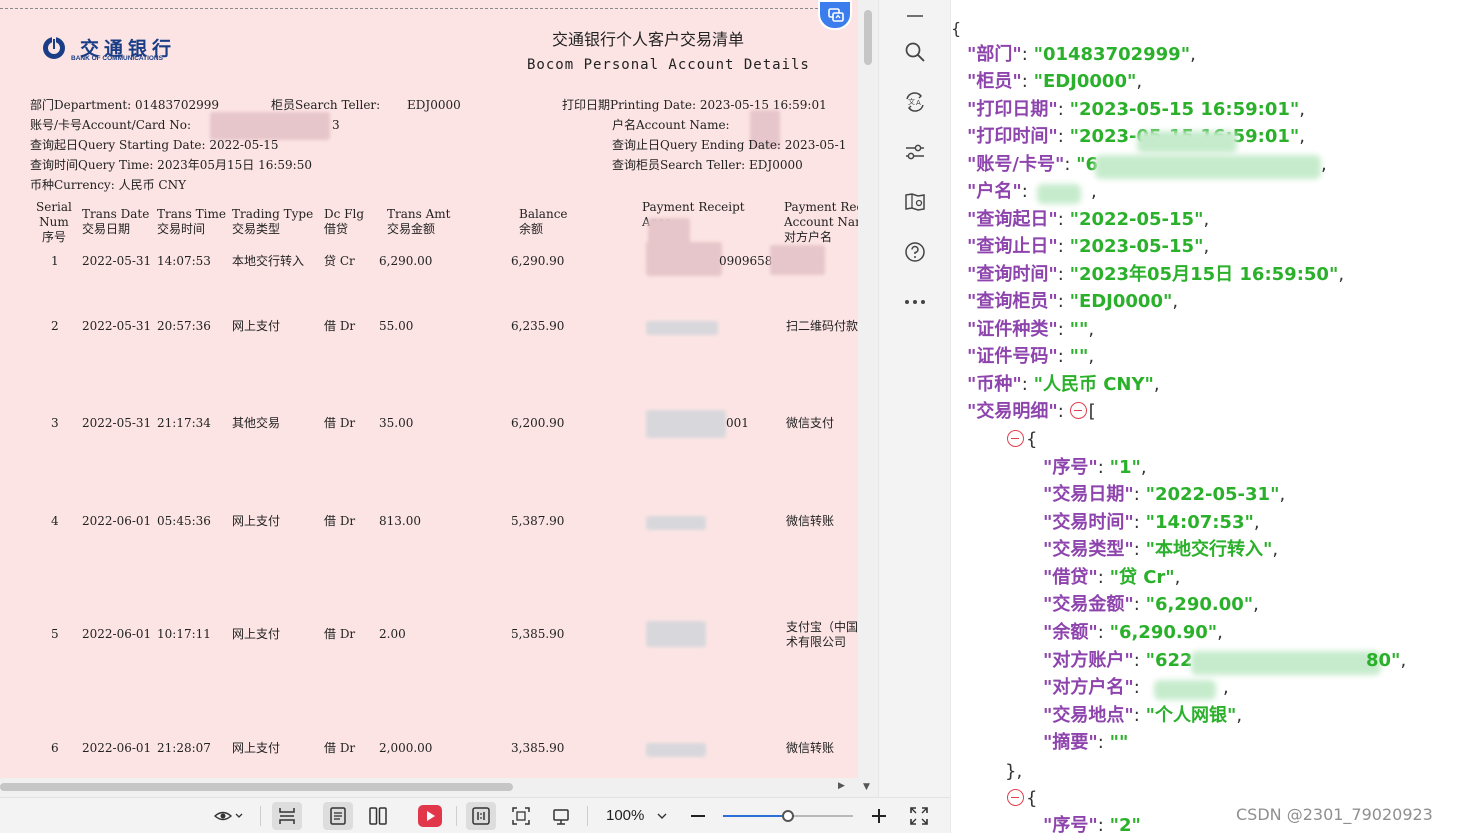 This screenshot has height=833, width=1464. What do you see at coordinates (1092, 411) in the screenshot?
I see `json-array-open: [` at bounding box center [1092, 411].